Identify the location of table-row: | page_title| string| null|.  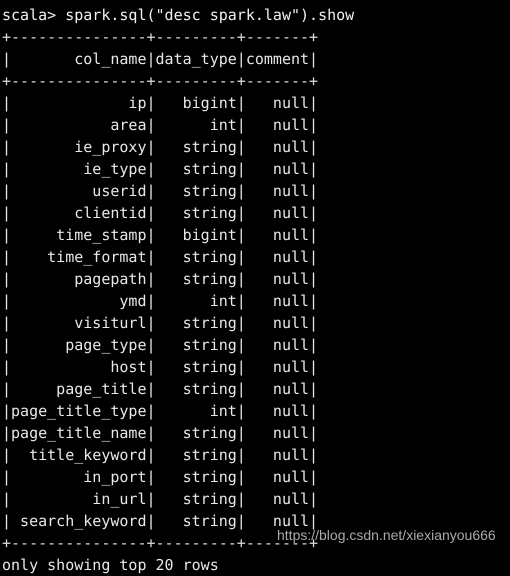
(160, 389).